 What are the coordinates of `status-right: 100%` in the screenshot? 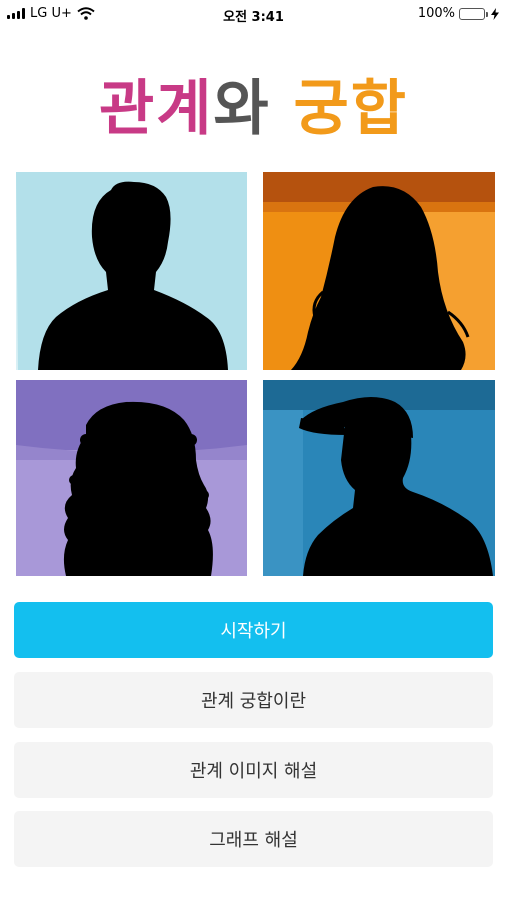 It's located at (458, 13).